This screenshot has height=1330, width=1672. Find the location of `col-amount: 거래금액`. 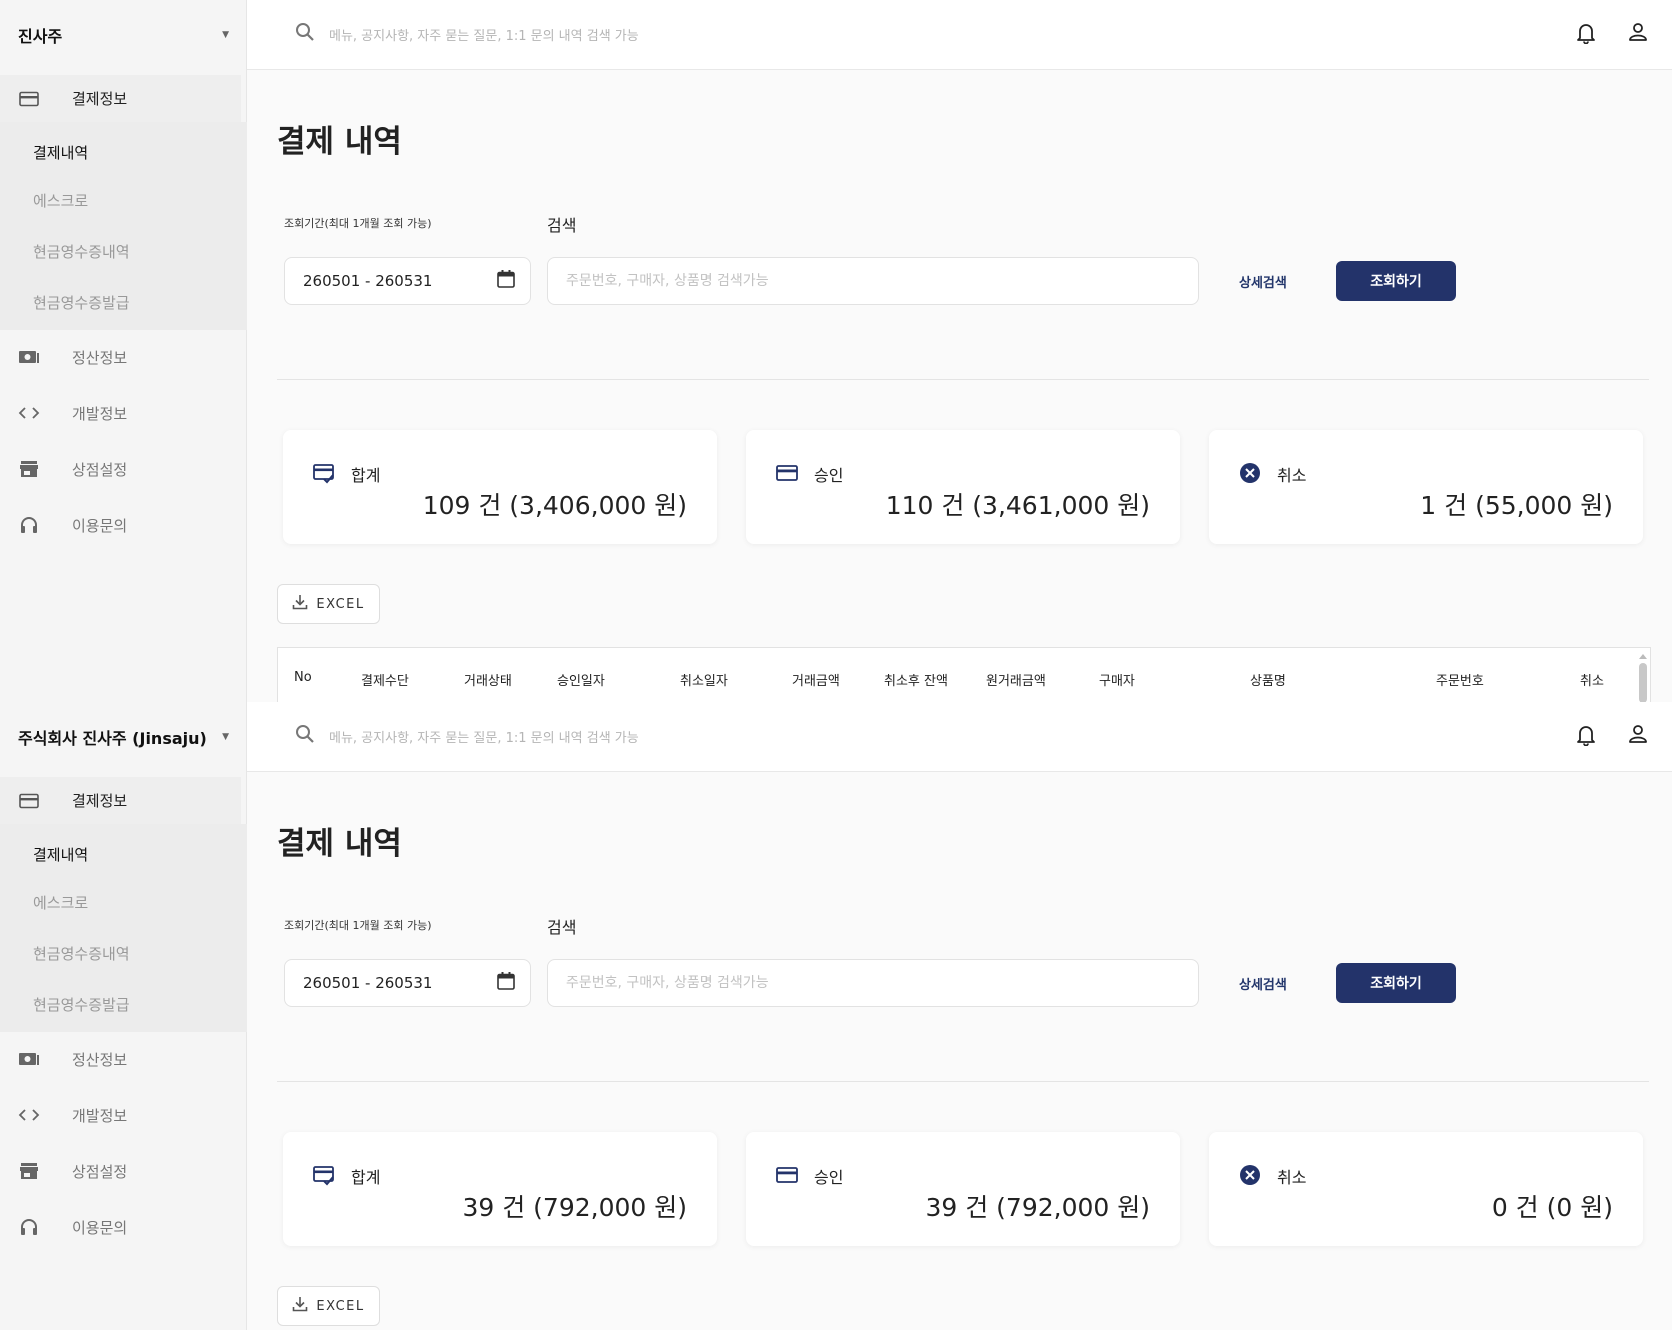

col-amount: 거래금액 is located at coordinates (816, 679).